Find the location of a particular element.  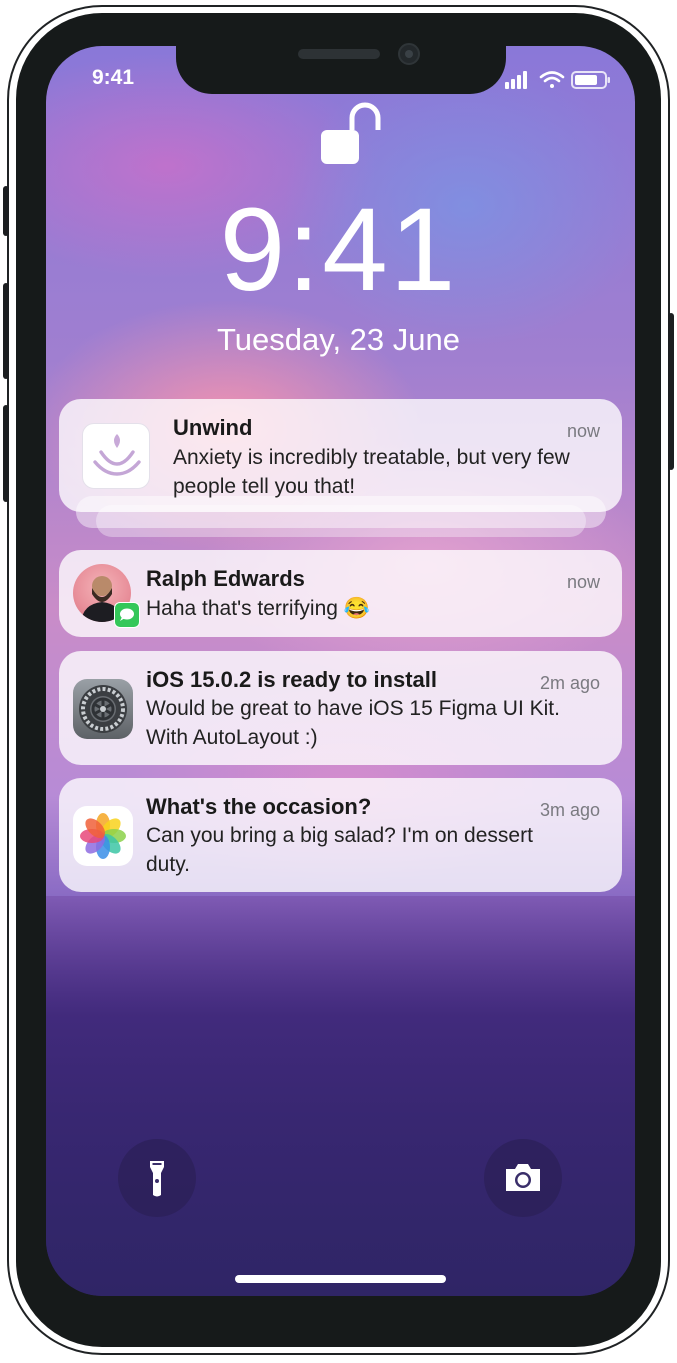

camera-button is located at coordinates (523, 1178).